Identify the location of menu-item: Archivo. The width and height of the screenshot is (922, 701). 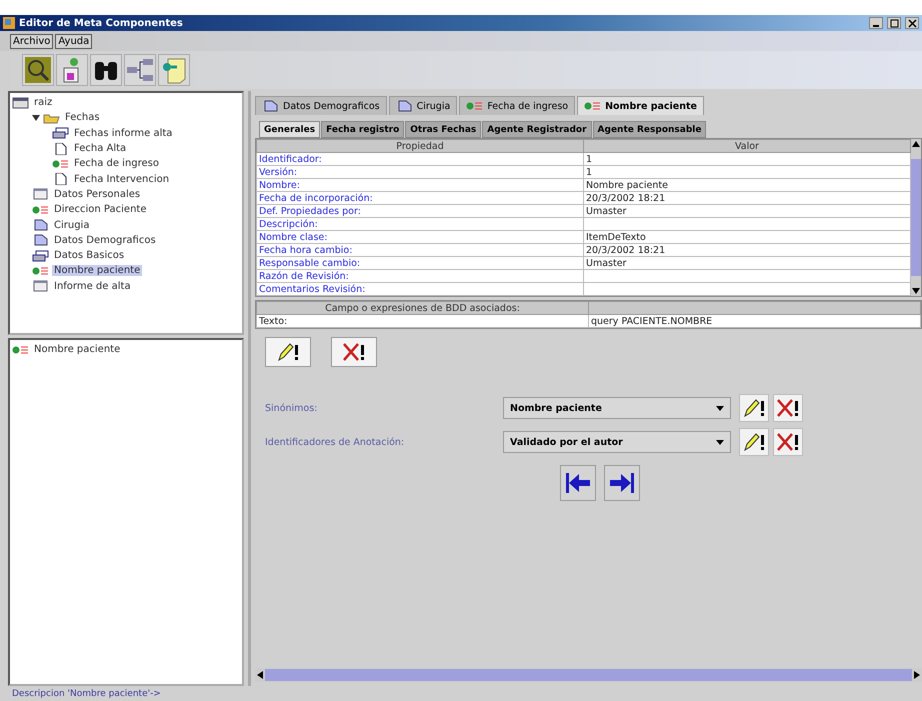
(32, 41).